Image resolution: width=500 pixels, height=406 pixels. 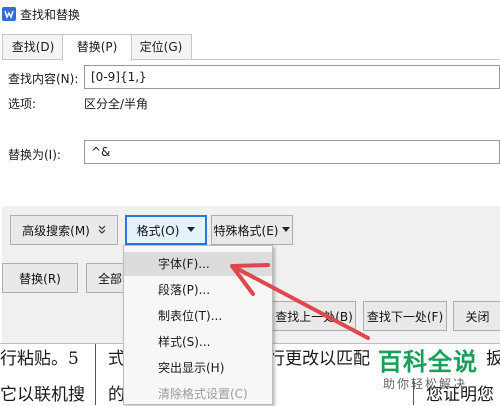 I want to click on watermark-tagline: 助你轻松解决, so click(x=425, y=384).